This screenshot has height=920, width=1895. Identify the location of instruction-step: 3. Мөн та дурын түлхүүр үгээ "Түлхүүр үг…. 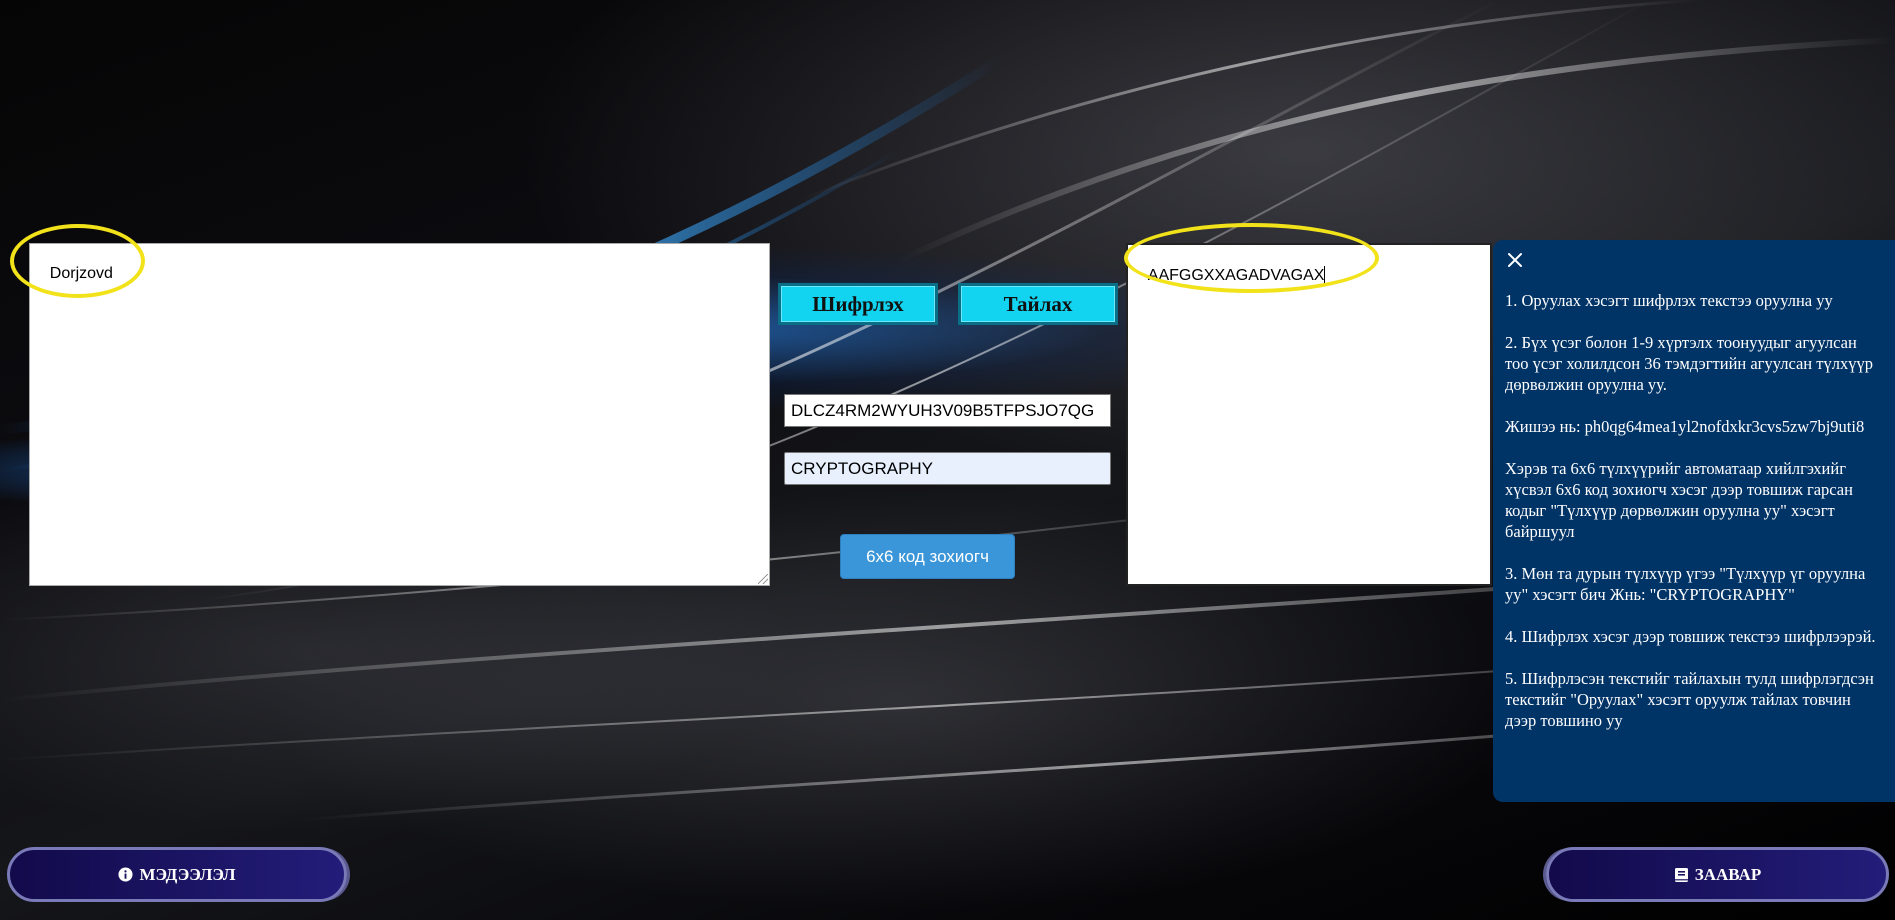
(1685, 584).